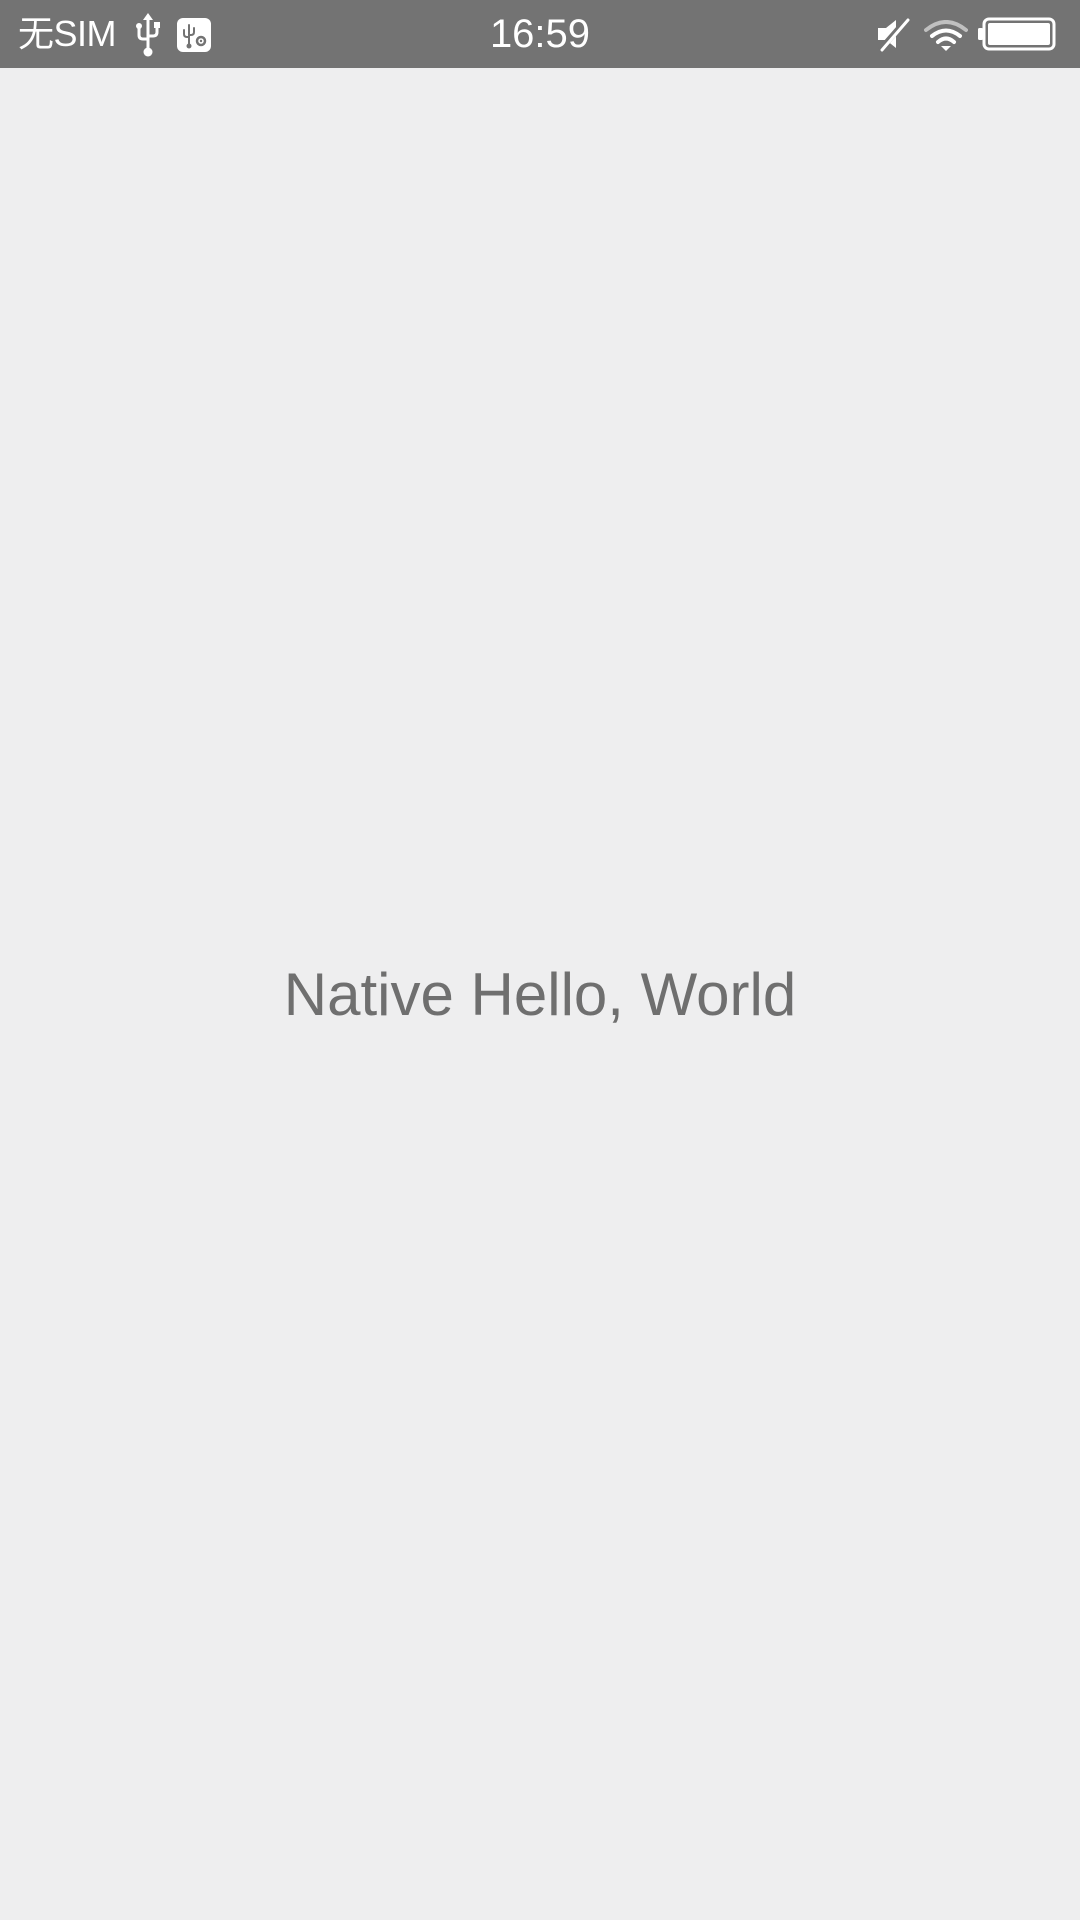 The height and width of the screenshot is (1920, 1080). Describe the element at coordinates (540, 994) in the screenshot. I see `hello-message: Native Hello, World` at that location.